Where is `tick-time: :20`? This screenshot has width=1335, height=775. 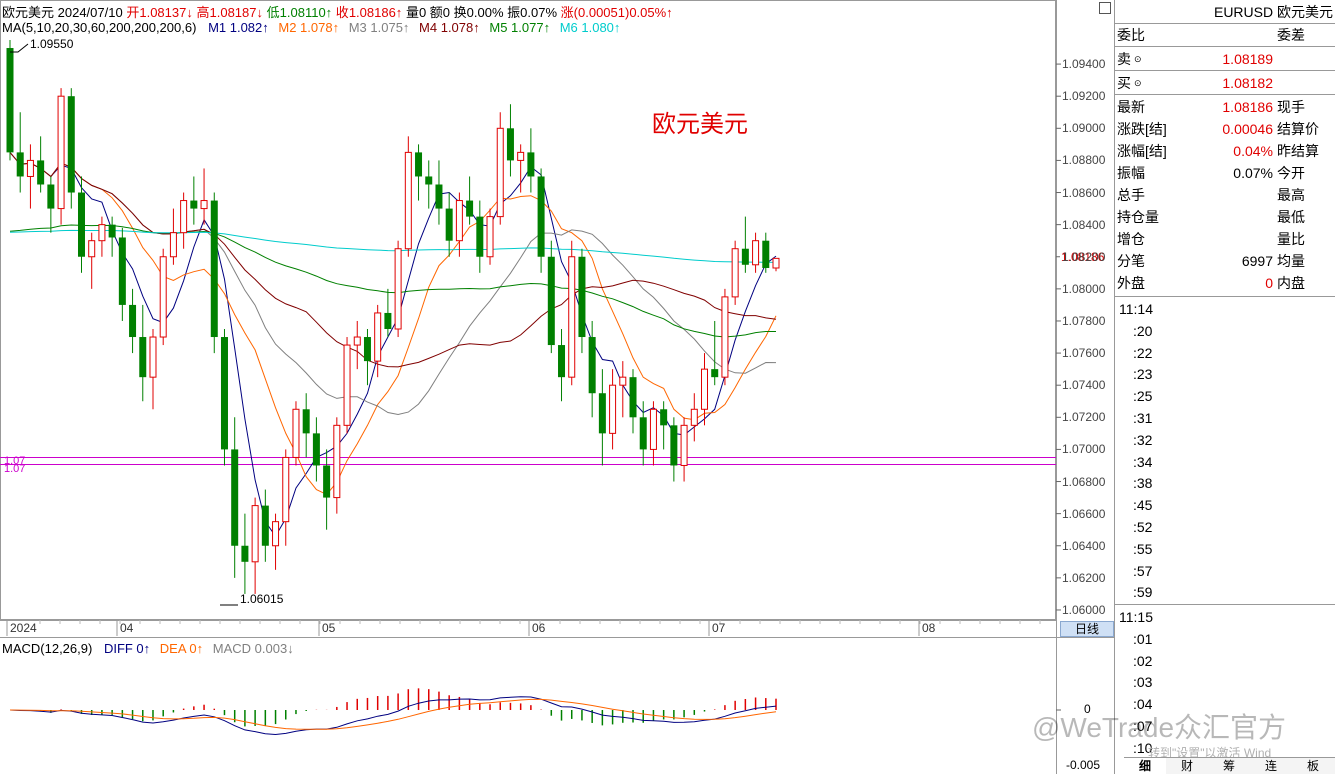 tick-time: :20 is located at coordinates (1143, 330).